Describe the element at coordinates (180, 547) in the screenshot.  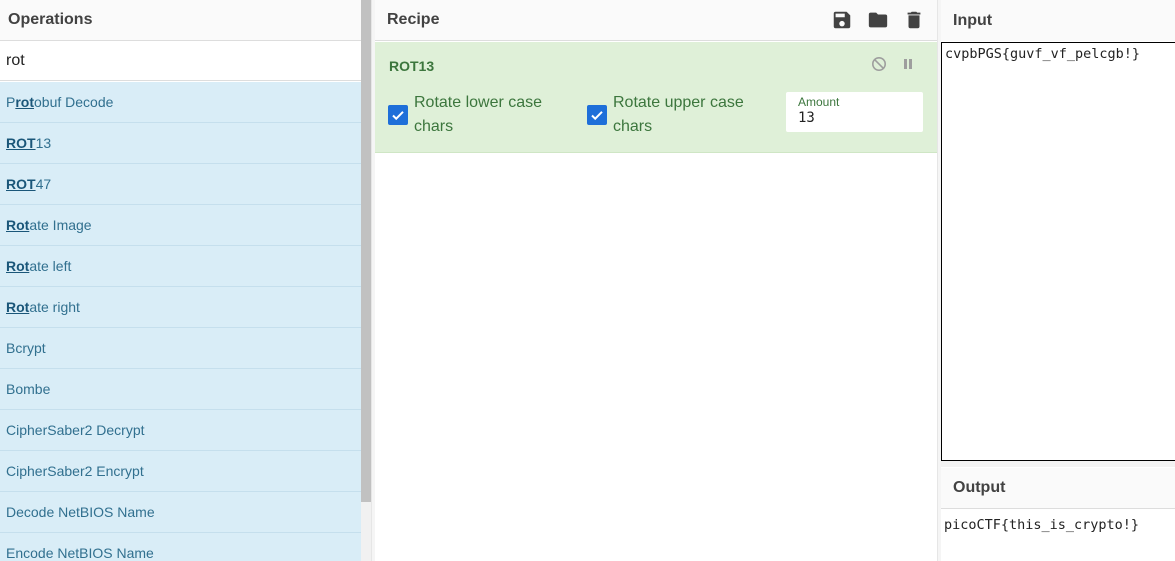
I see `operation-list-item: Encode NetBIOS Name` at that location.